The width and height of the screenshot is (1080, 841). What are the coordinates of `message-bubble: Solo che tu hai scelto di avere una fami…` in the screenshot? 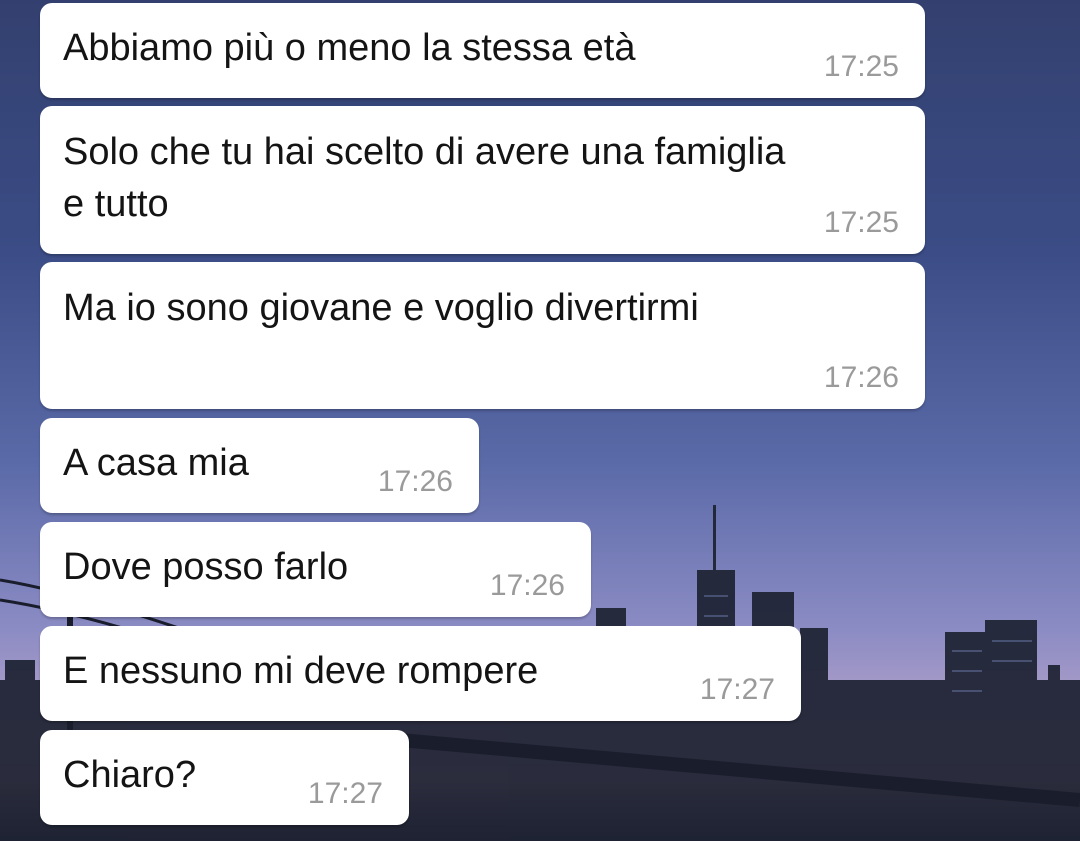 It's located at (482, 180).